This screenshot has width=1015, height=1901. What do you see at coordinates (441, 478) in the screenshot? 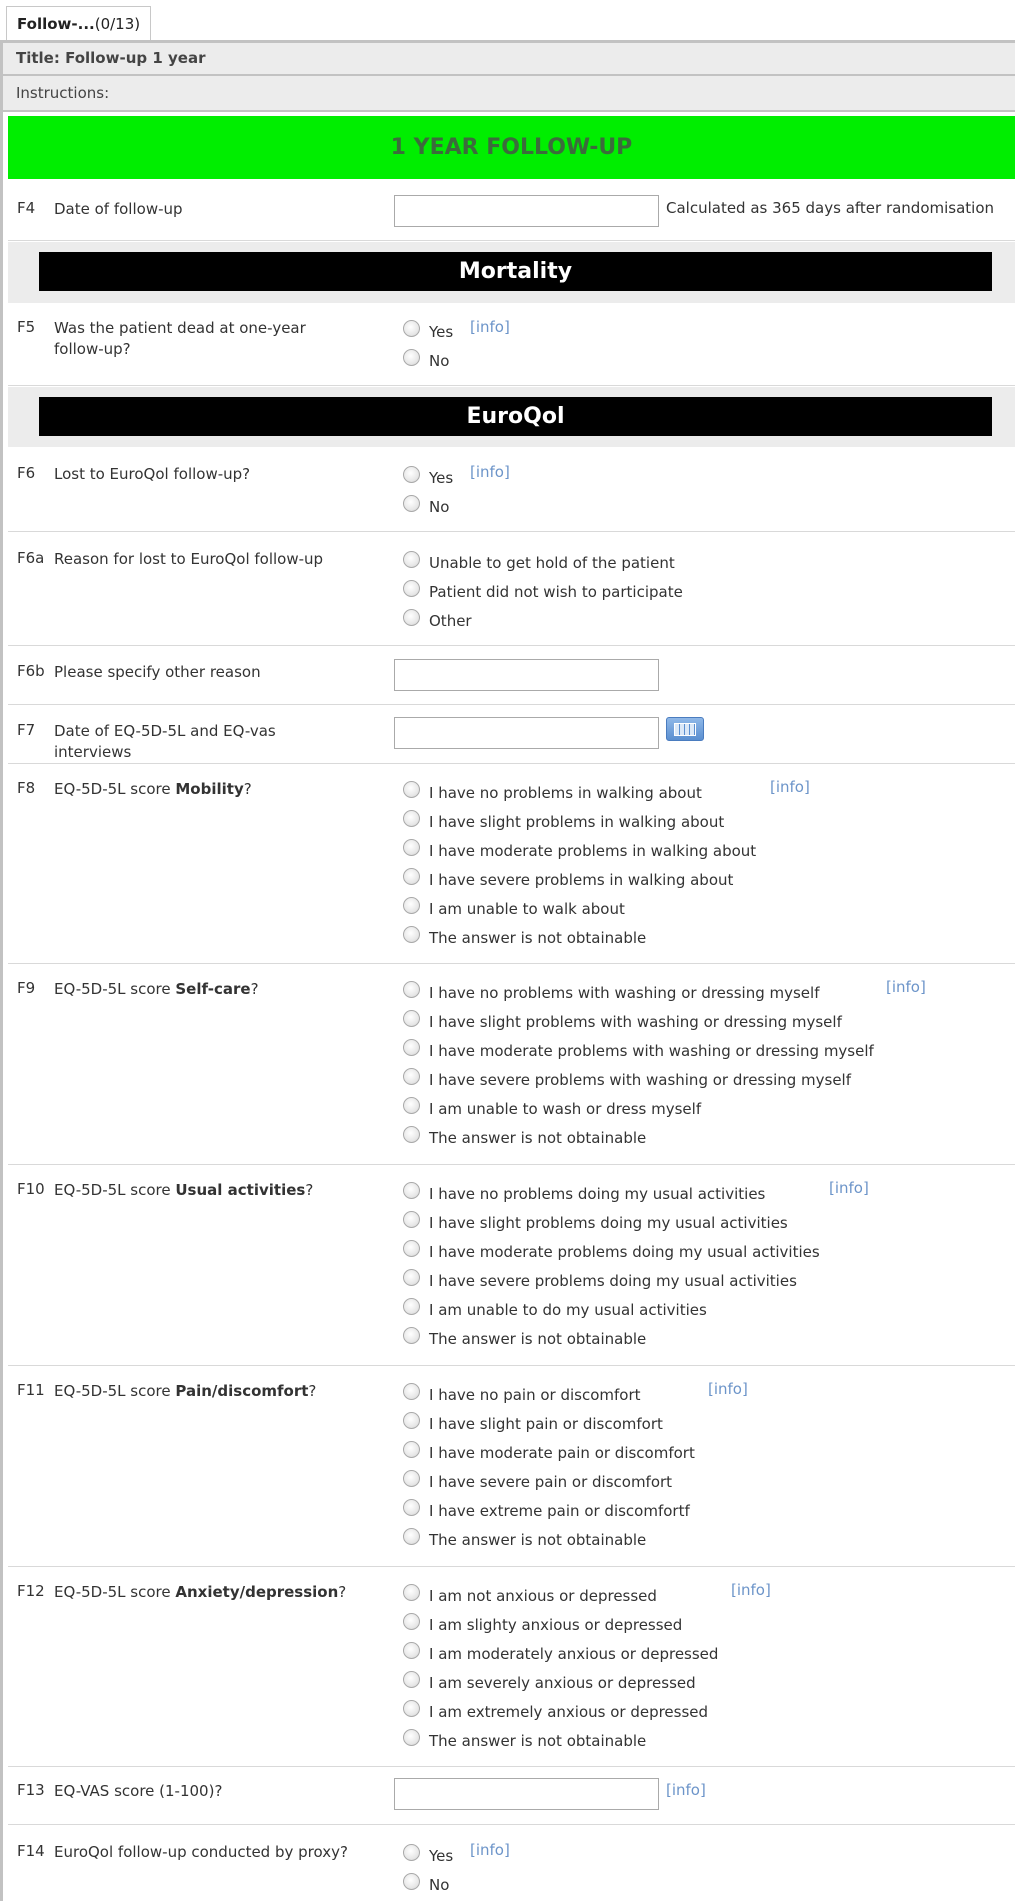
I see `option-label: Yes` at bounding box center [441, 478].